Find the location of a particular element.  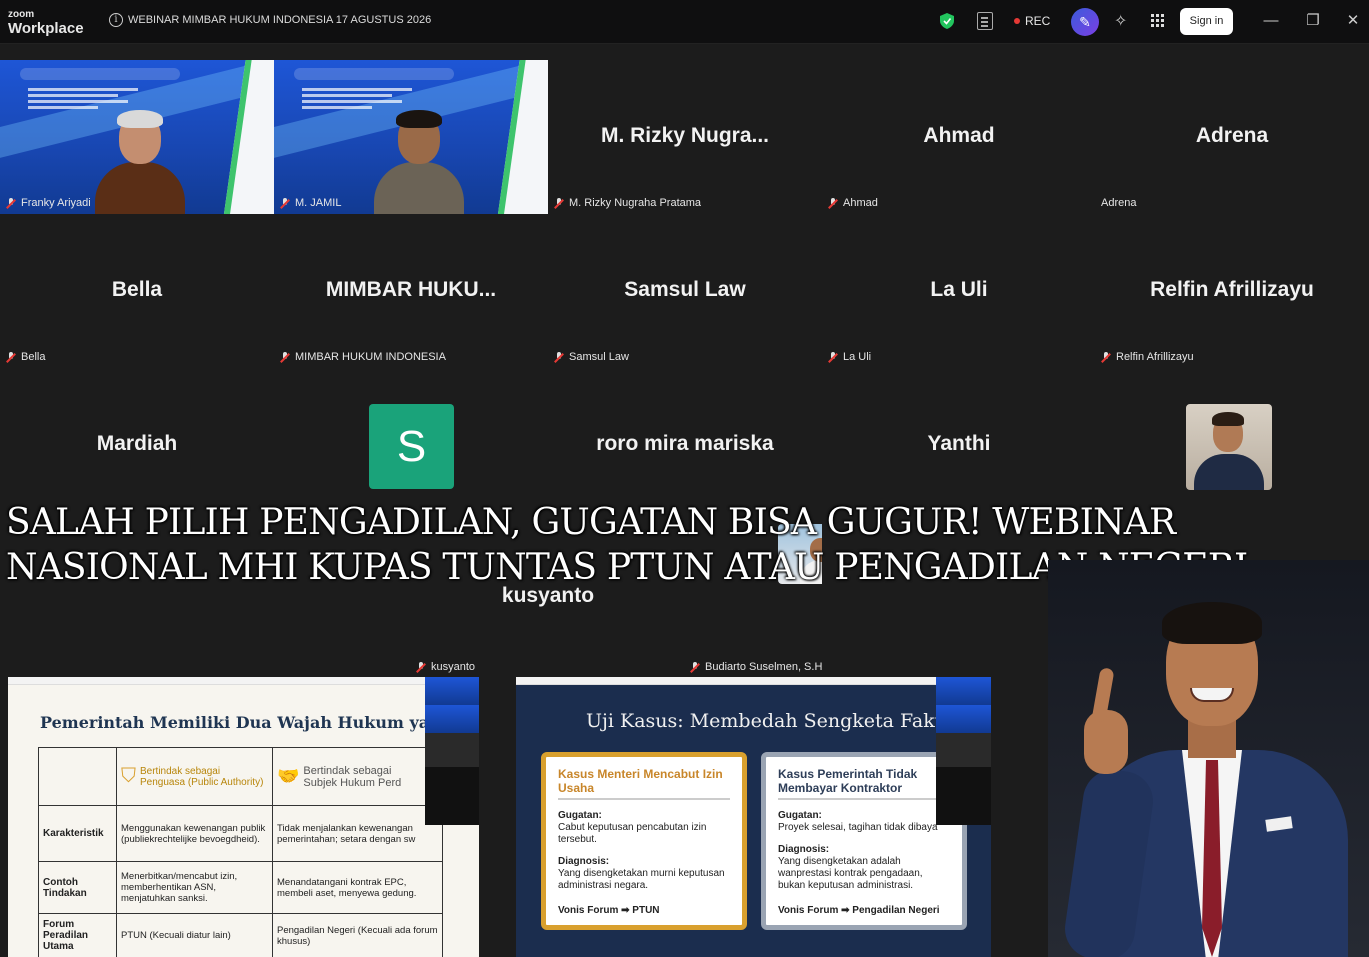

shield-icon: ⛉ is located at coordinates (128, 776).